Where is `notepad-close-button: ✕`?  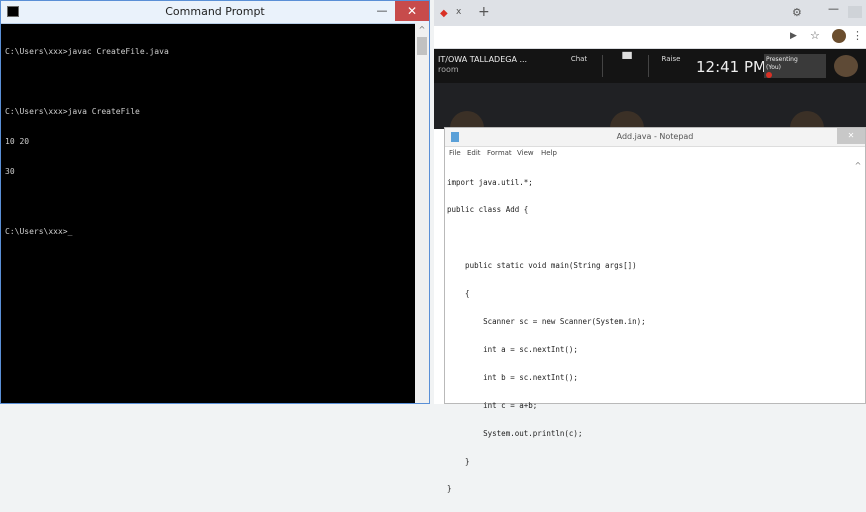 notepad-close-button: ✕ is located at coordinates (851, 136).